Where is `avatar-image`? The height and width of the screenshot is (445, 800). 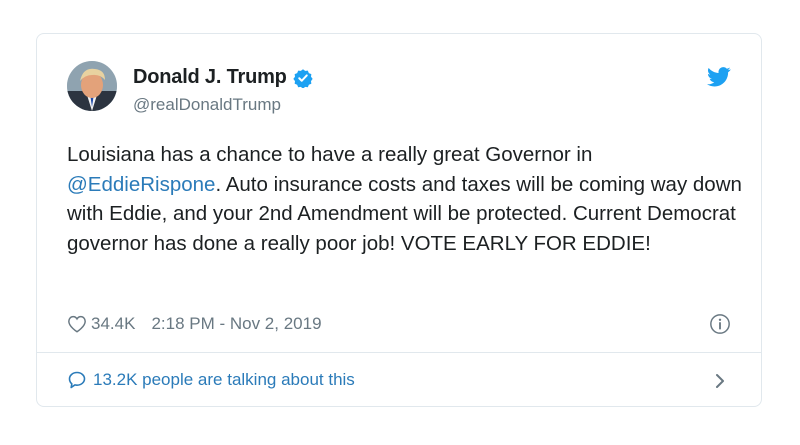 avatar-image is located at coordinates (92, 86).